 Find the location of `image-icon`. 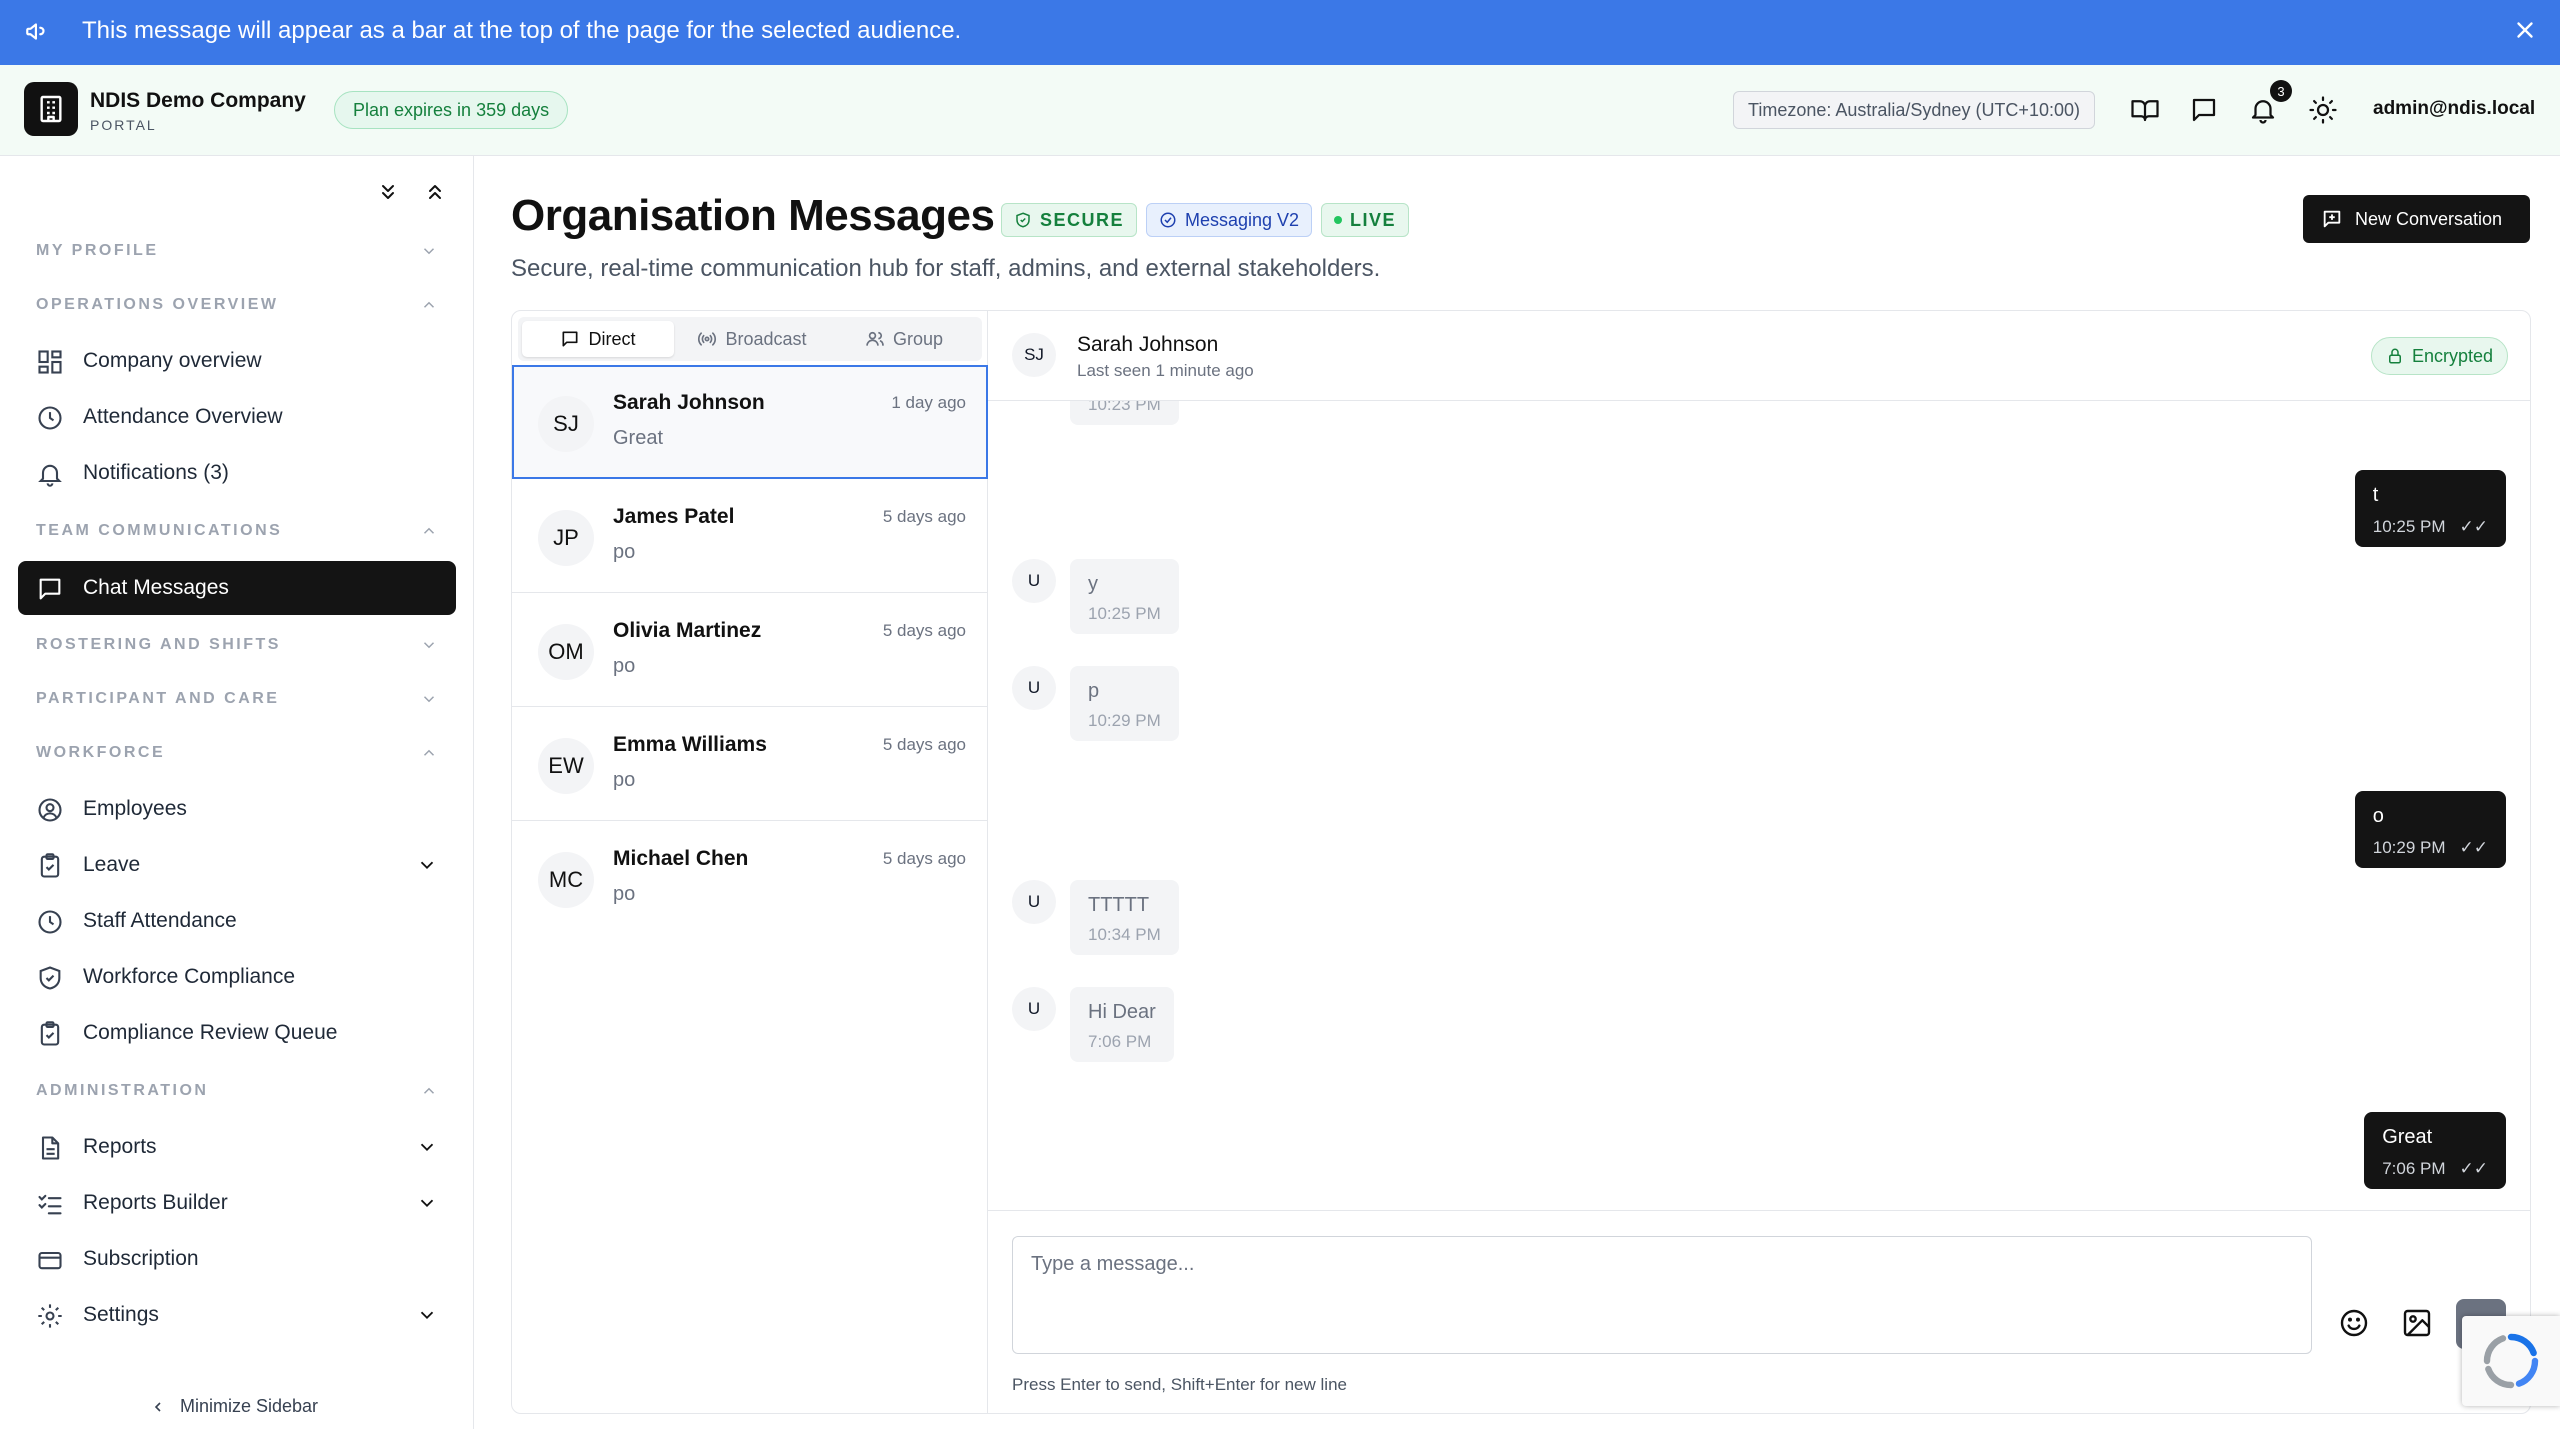

image-icon is located at coordinates (2417, 1323).